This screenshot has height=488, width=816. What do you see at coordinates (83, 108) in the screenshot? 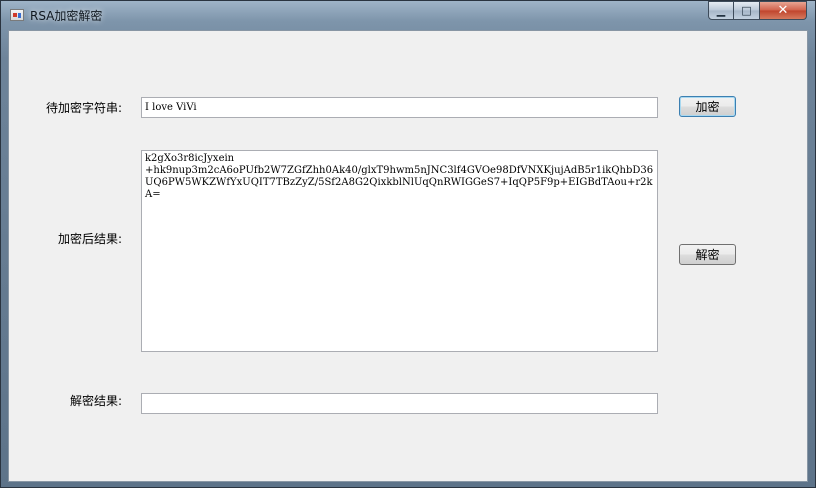
I see `plain-text-label: 待加密字符串:` at bounding box center [83, 108].